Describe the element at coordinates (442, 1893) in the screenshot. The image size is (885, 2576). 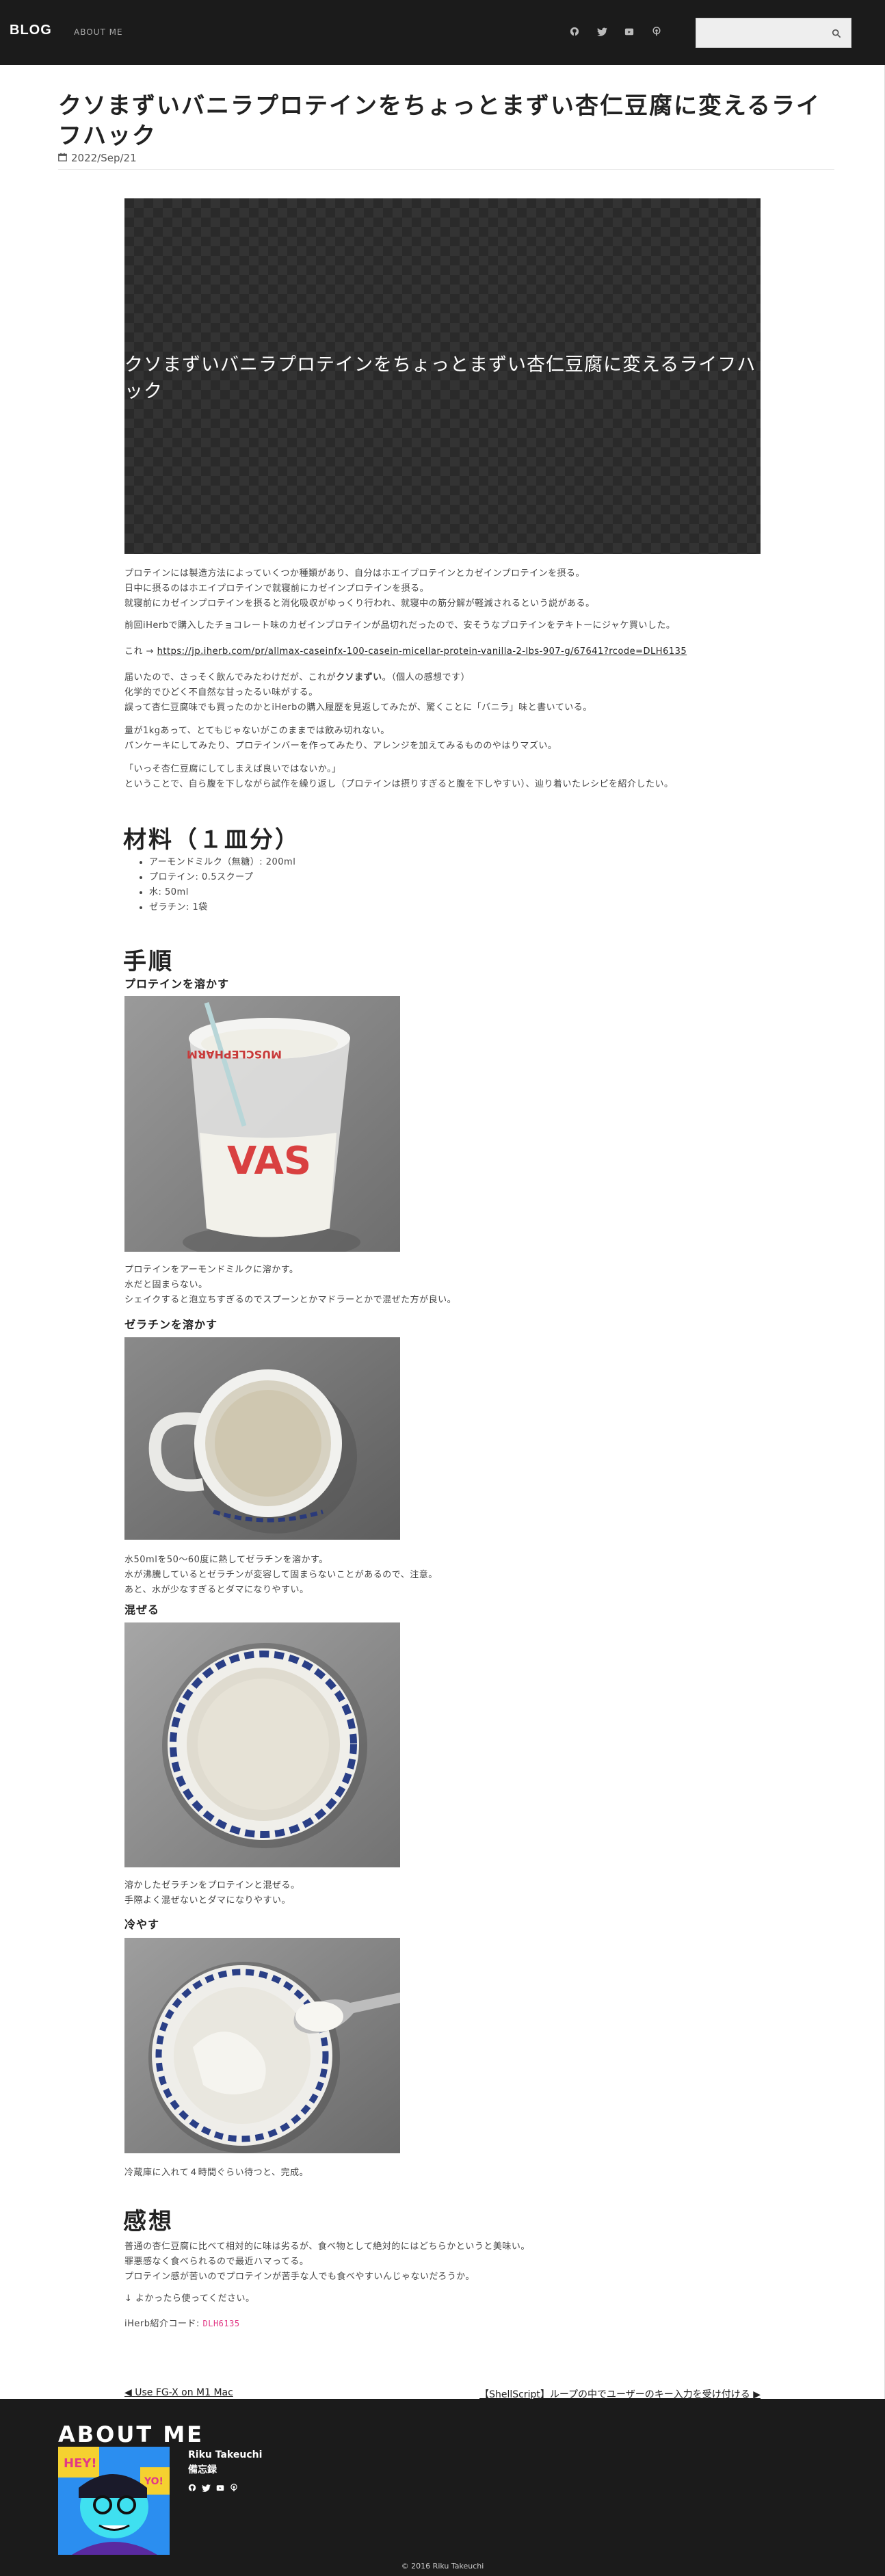
I see `step-3-text: 溶かしたゼラチンをプロテインと混ぜる。 手際よく混ぜないとダマになりやすい。` at that location.